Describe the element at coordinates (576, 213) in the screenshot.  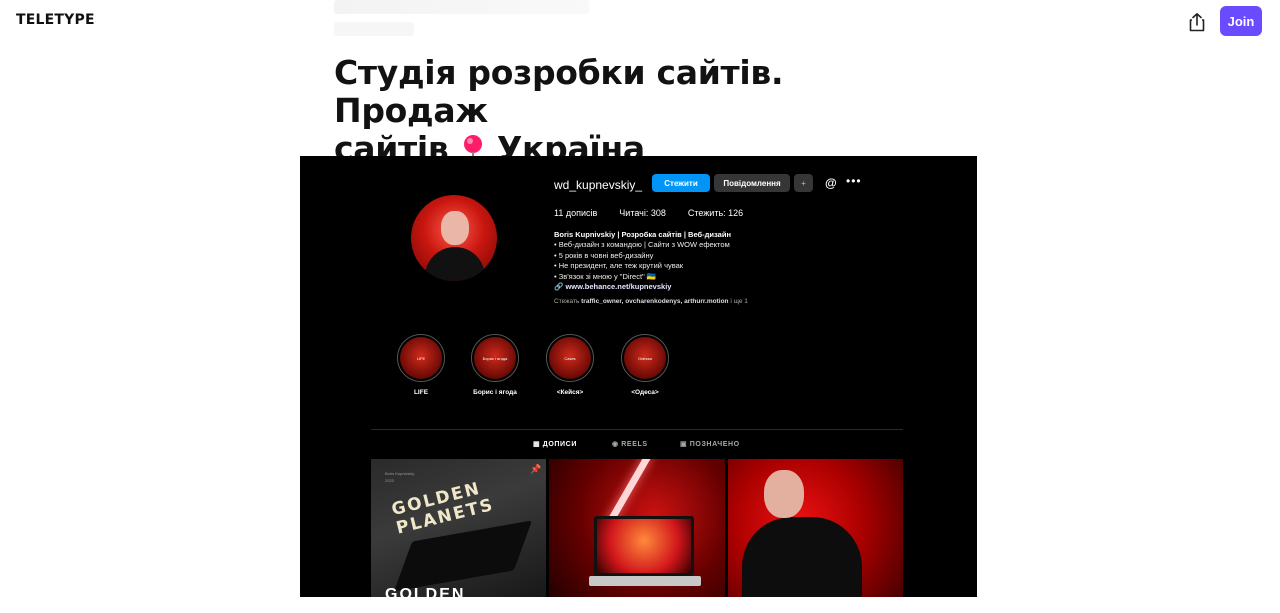
I see `posts-count: 11 дописів` at that location.